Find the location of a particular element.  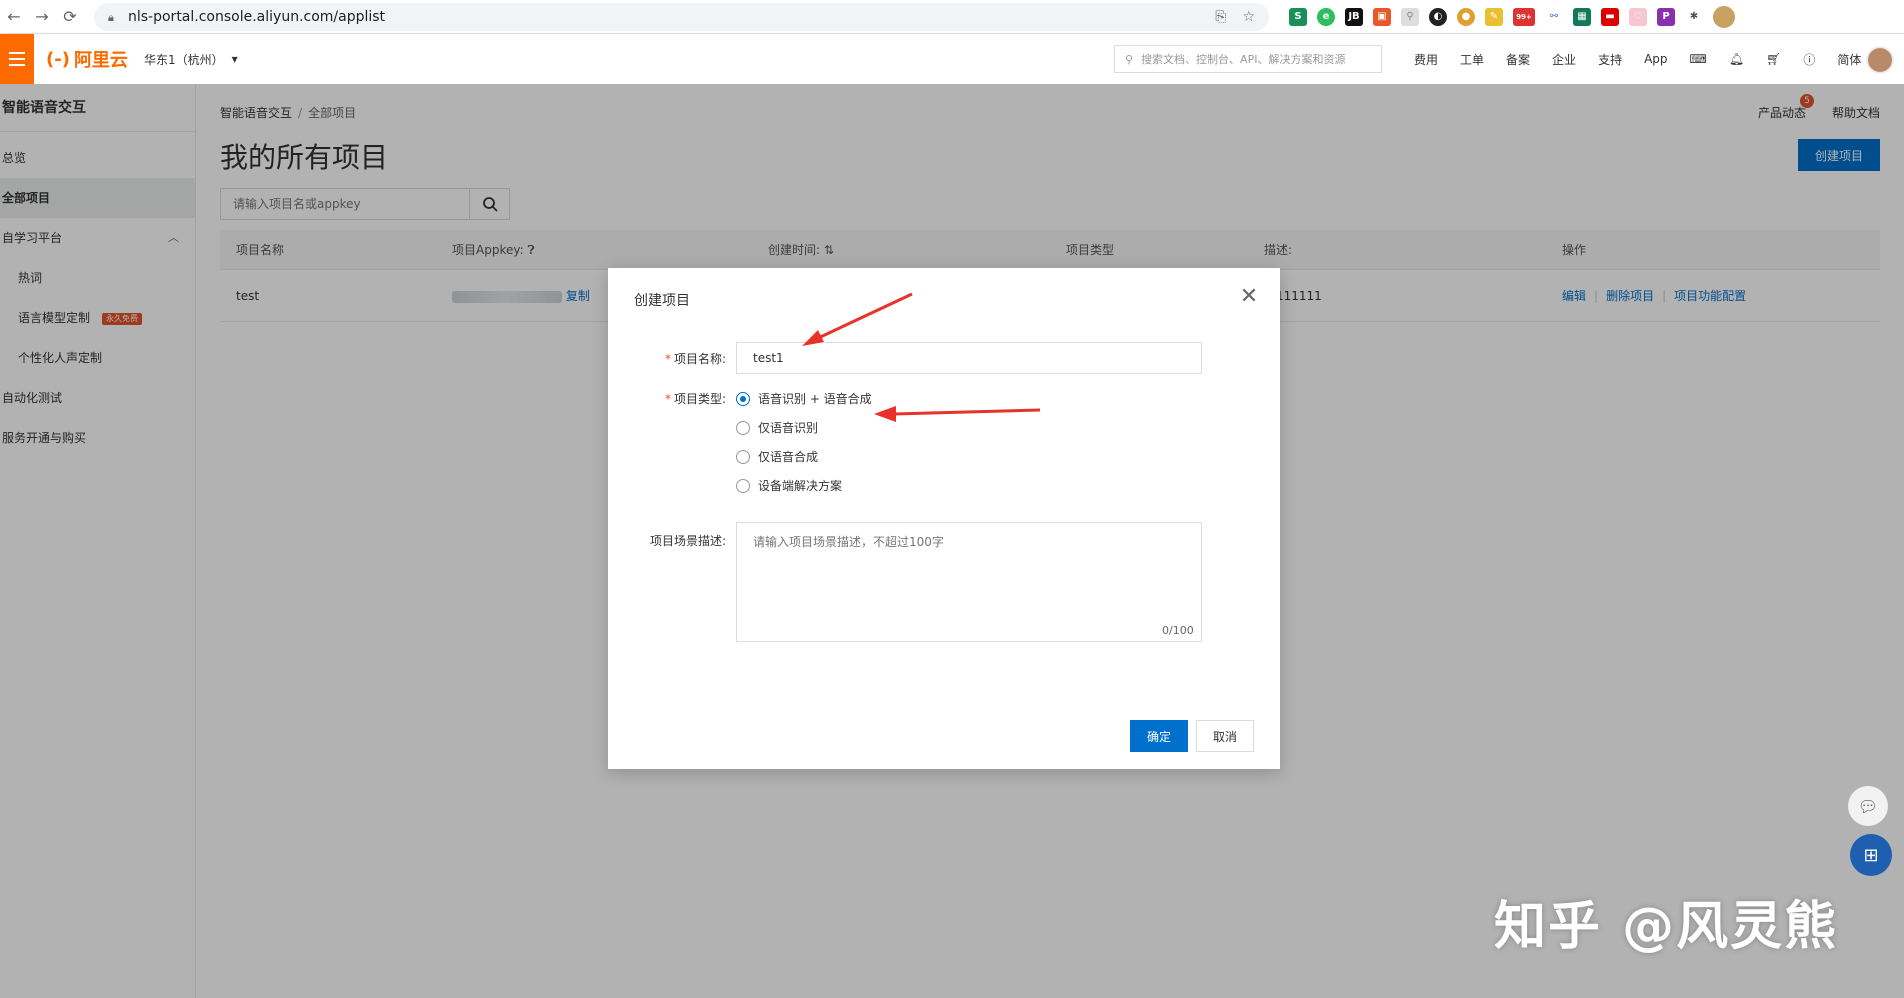

search-extension-icon: ⚲ is located at coordinates (1410, 16).